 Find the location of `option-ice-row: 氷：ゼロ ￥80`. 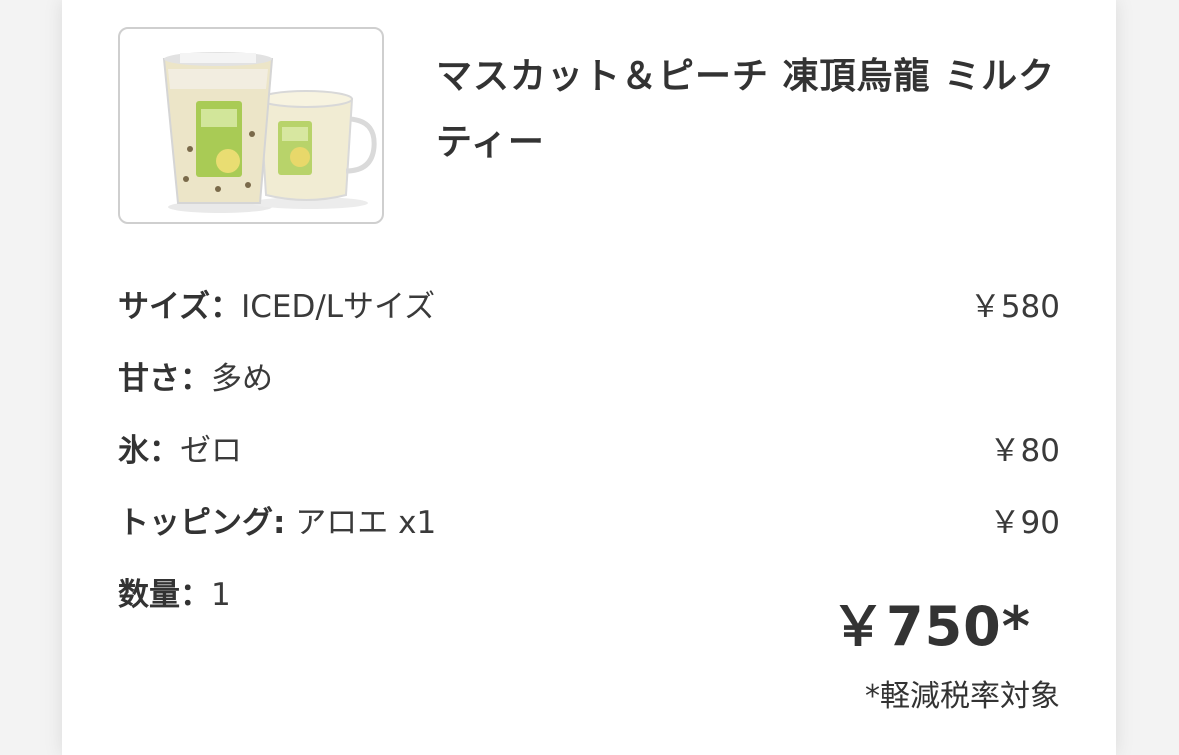

option-ice-row: 氷：ゼロ ￥80 is located at coordinates (589, 451).